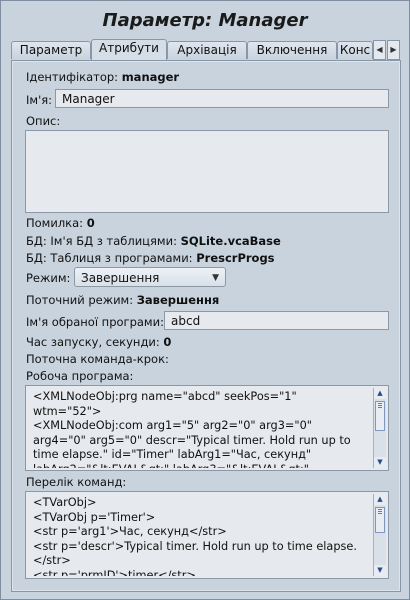 This screenshot has width=410, height=600. I want to click on current-mode-label: Поточний режим:, so click(80, 300).